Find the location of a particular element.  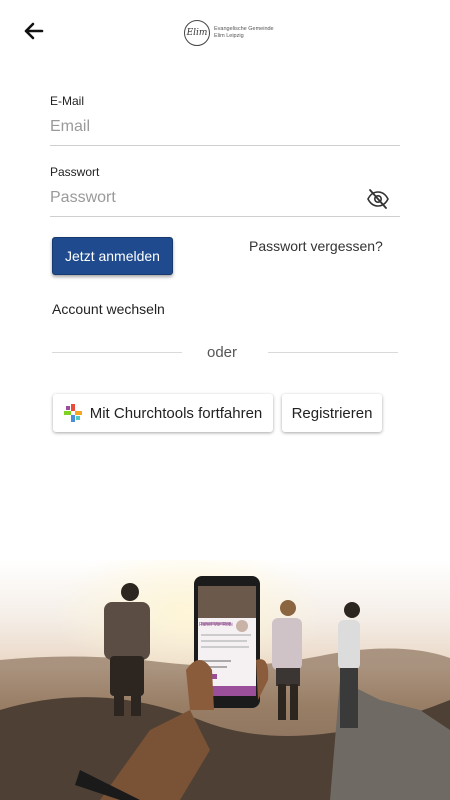

forgot-password-link: Passwort vergessen? is located at coordinates (316, 246).